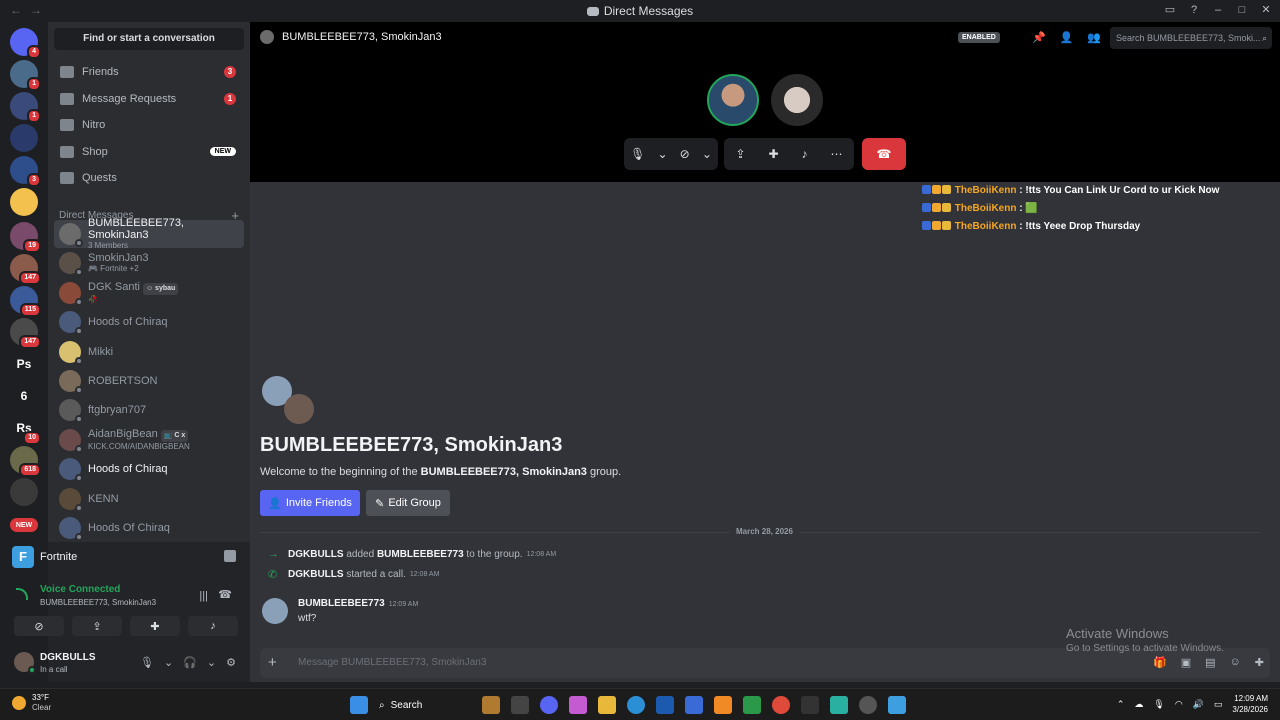 This screenshot has height=720, width=1280. I want to click on camera-off-icon: ⊘, so click(685, 154).